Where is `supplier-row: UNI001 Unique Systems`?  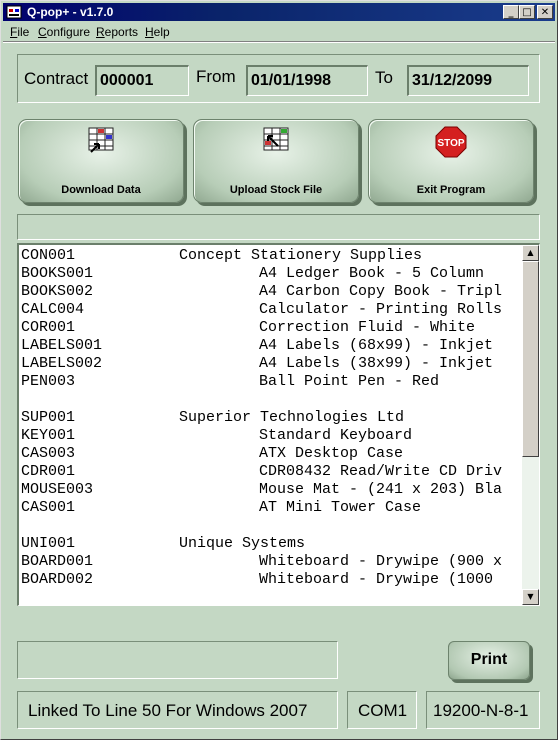 supplier-row: UNI001 Unique Systems is located at coordinates (271, 544).